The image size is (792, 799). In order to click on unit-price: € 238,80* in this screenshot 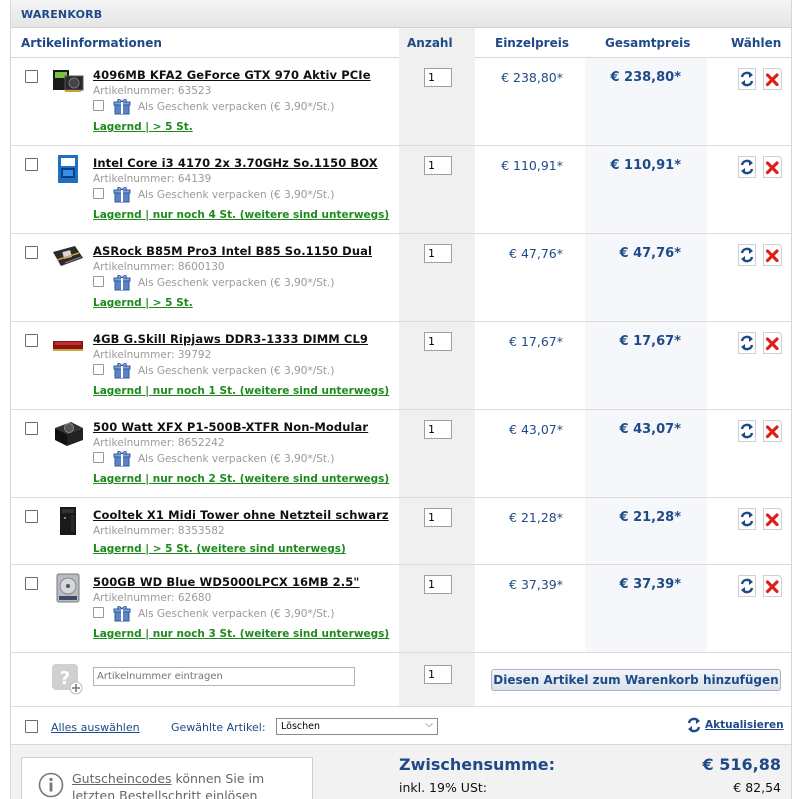, I will do `click(532, 77)`.